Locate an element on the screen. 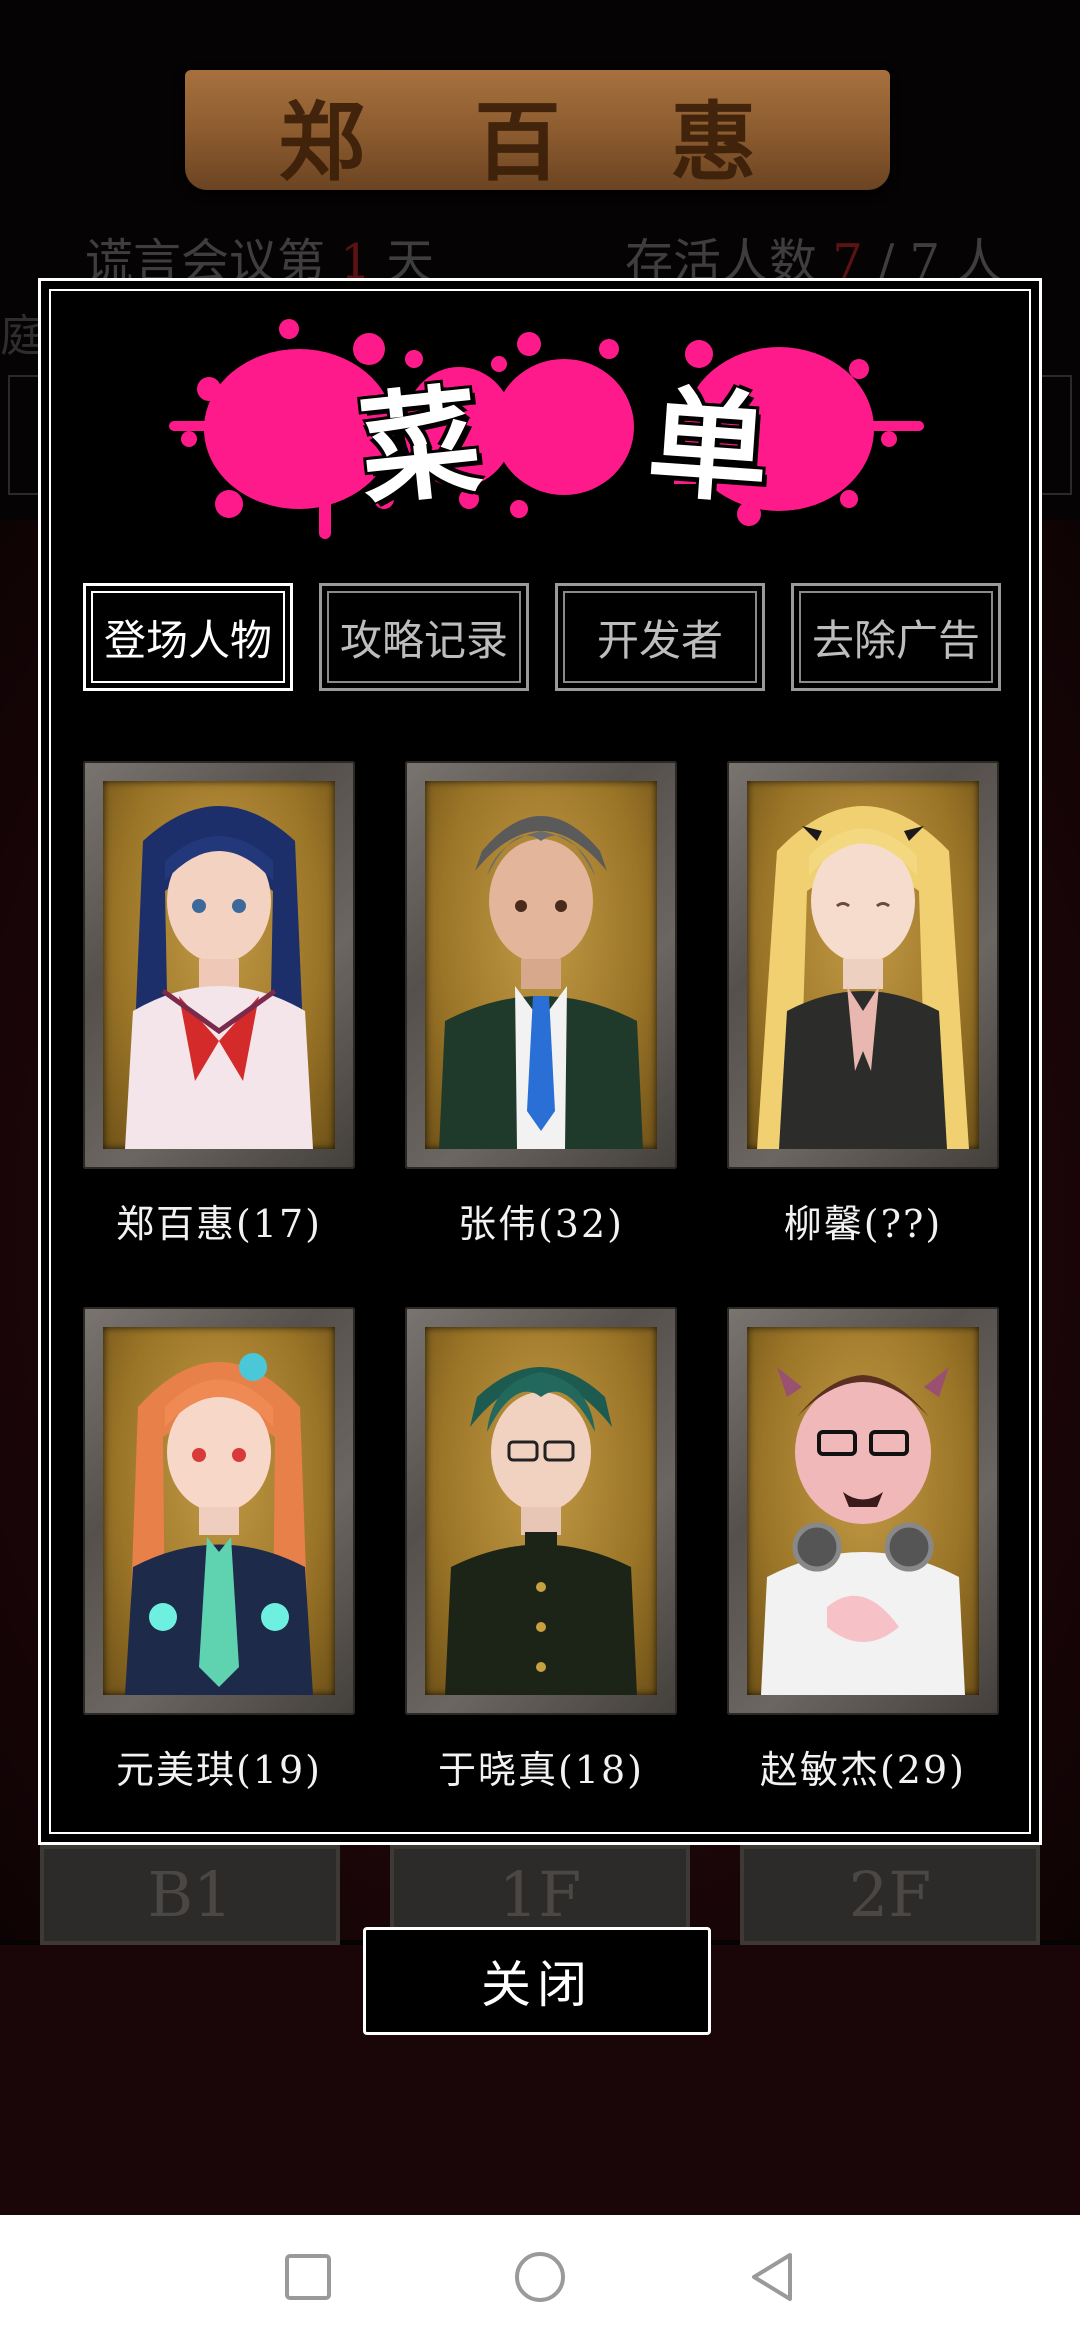 The height and width of the screenshot is (2340, 1080). character-card-yu-xiaozhen: 于晓真(18) is located at coordinates (541, 1549).